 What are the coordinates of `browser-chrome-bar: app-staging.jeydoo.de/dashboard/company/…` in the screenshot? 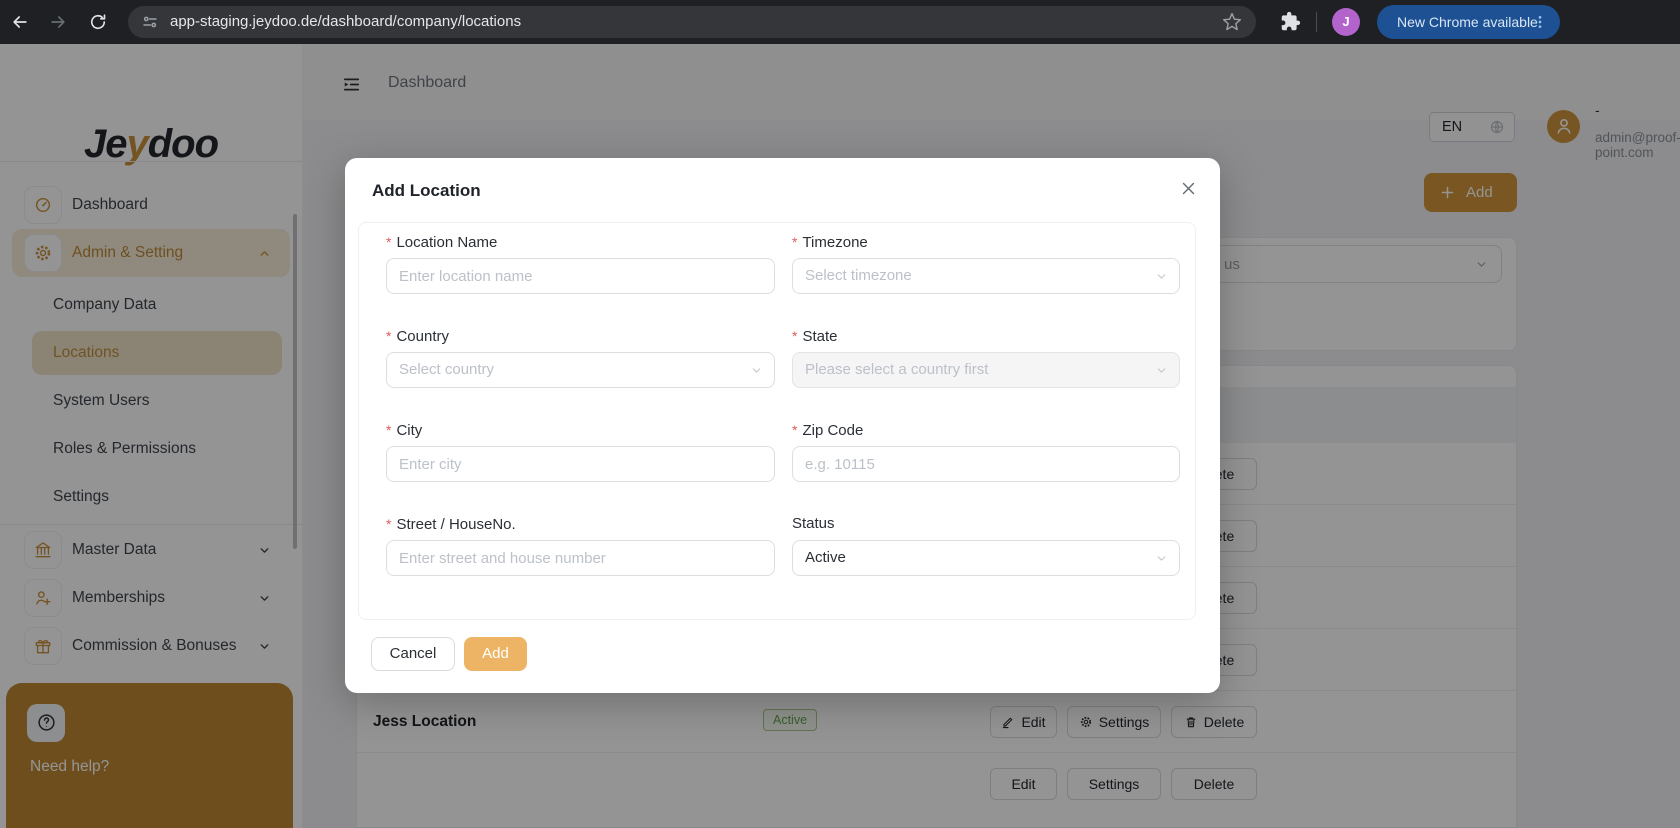 It's located at (840, 22).